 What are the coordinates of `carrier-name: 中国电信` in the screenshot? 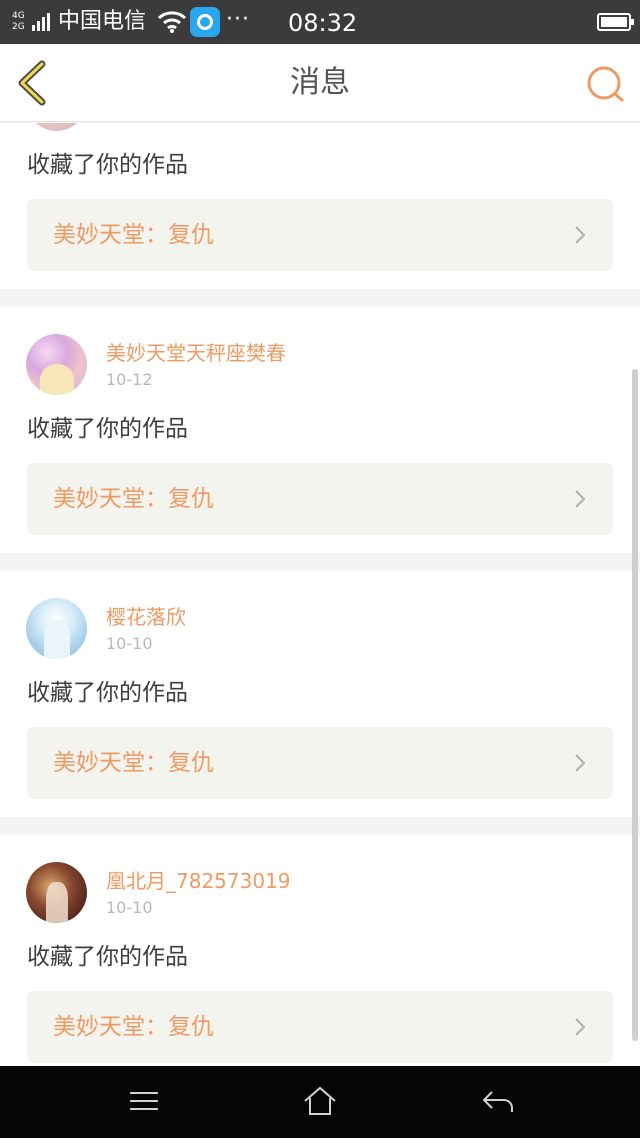 It's located at (102, 21).